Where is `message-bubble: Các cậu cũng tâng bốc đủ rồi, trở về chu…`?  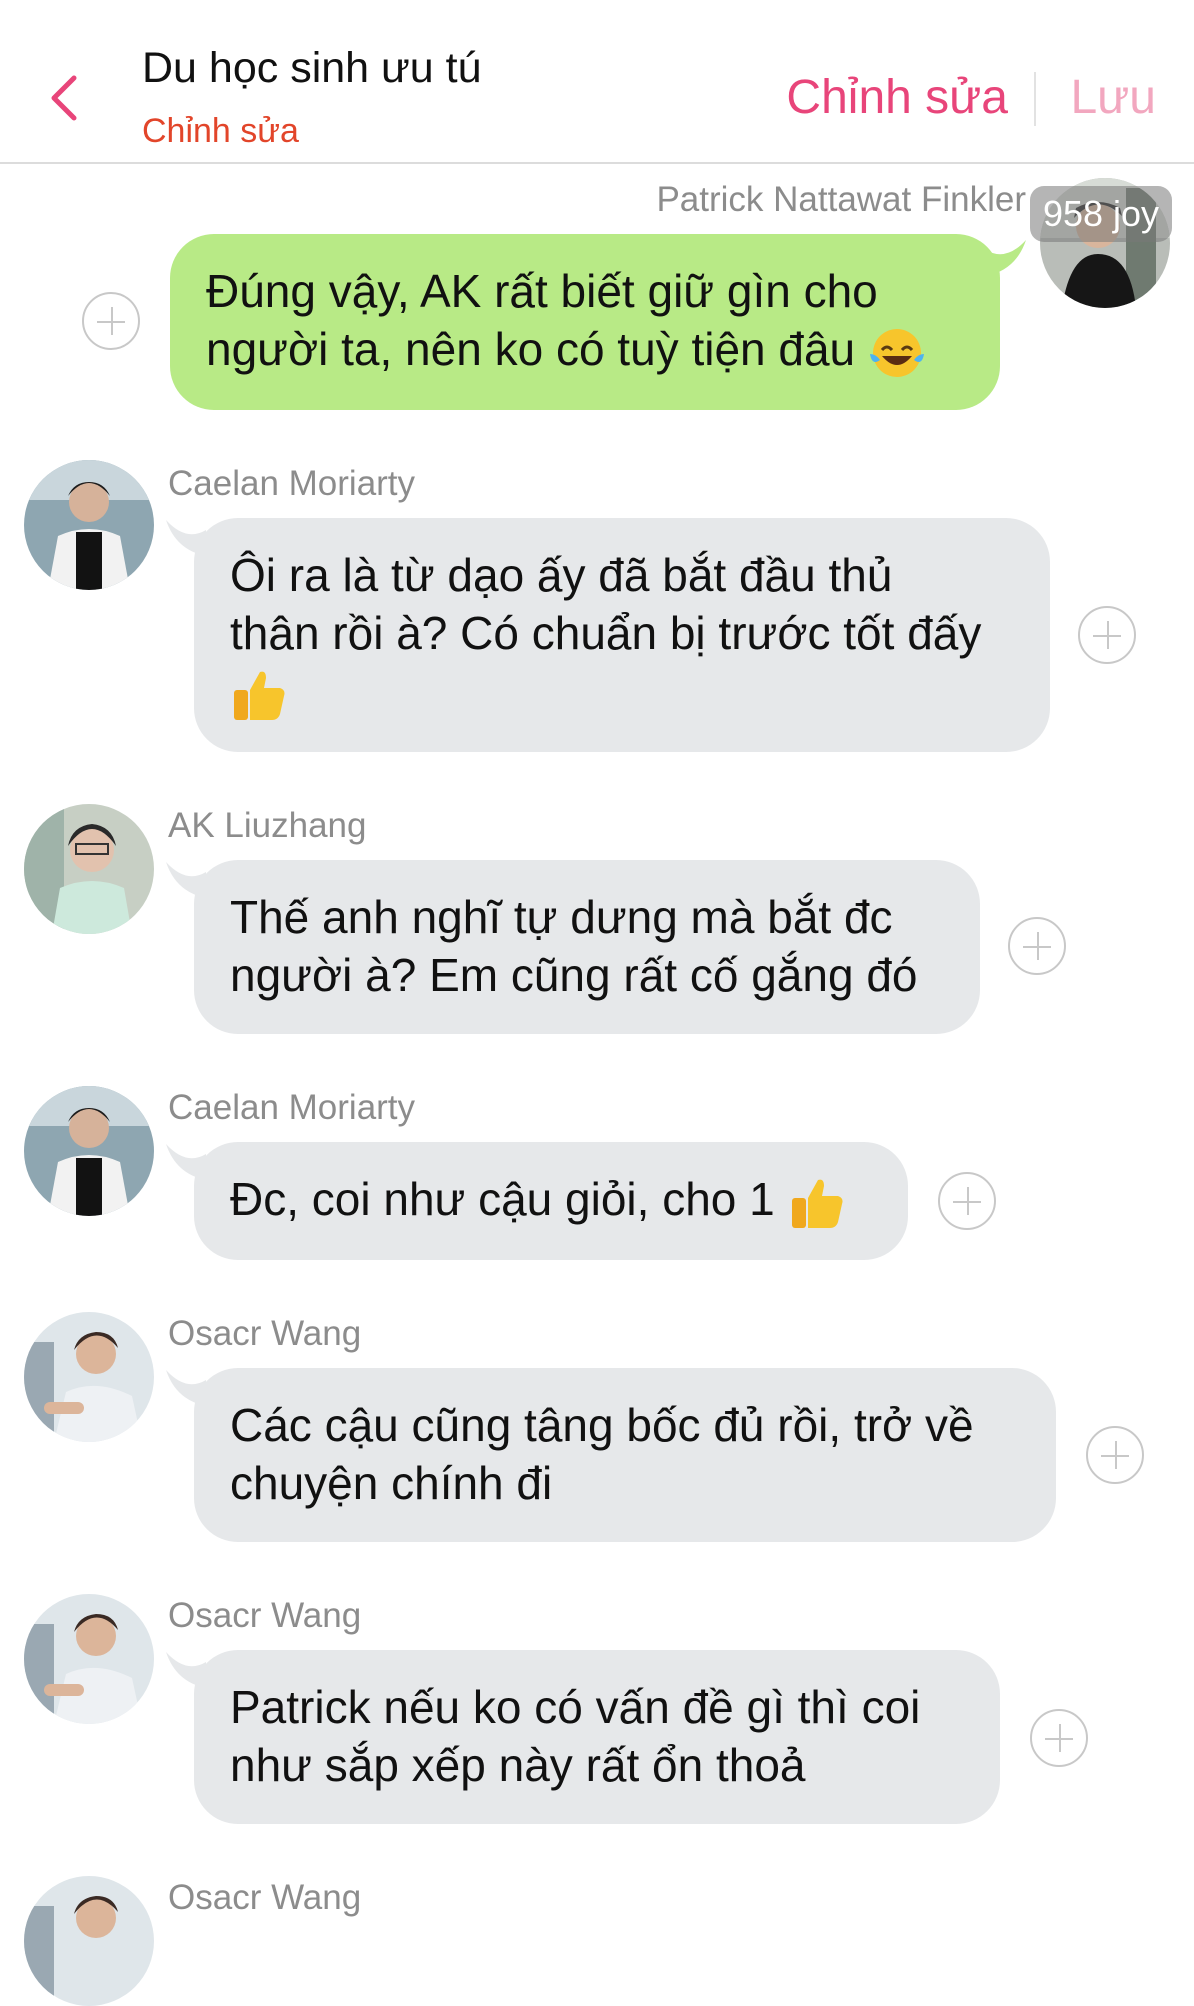
message-bubble: Các cậu cũng tâng bốc đủ rồi, trở về chu… is located at coordinates (625, 1455).